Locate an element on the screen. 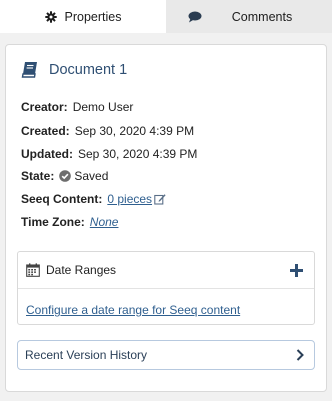  calendar-icon is located at coordinates (33, 270).